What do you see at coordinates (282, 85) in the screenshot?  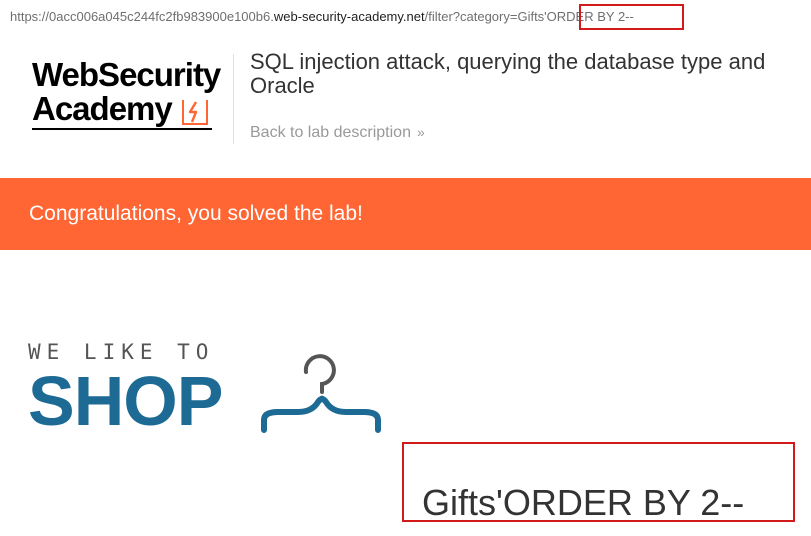 I see `lab-title-line2: Oracle` at bounding box center [282, 85].